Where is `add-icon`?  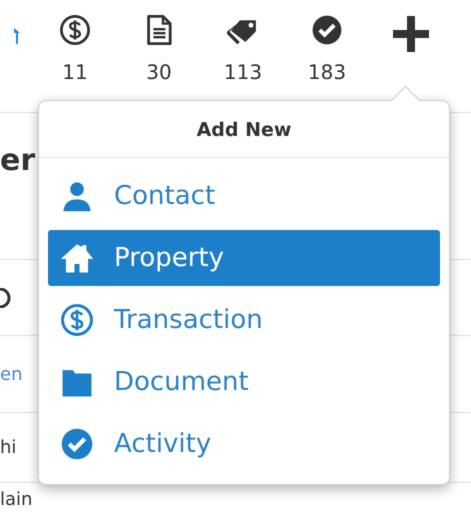
add-icon is located at coordinates (411, 34).